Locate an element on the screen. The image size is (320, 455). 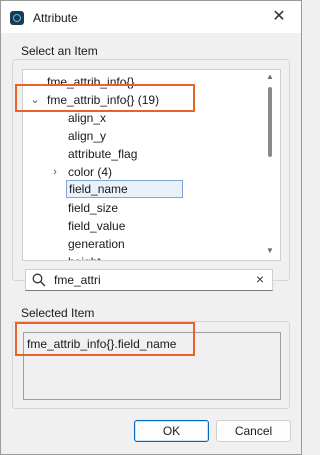
title-bar: Attribute ✕ is located at coordinates (151, 17).